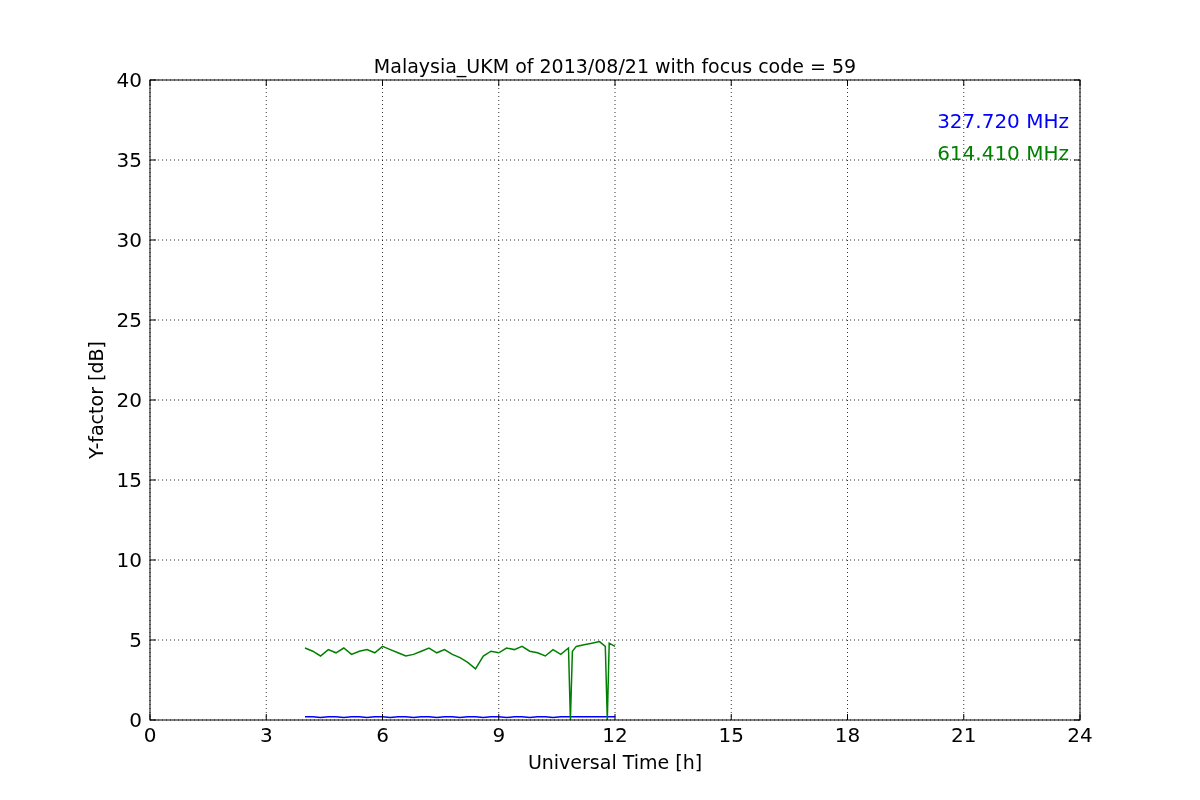 Image resolution: width=1200 pixels, height=800 pixels. What do you see at coordinates (129, 480) in the screenshot?
I see `y-tick-label: 15` at bounding box center [129, 480].